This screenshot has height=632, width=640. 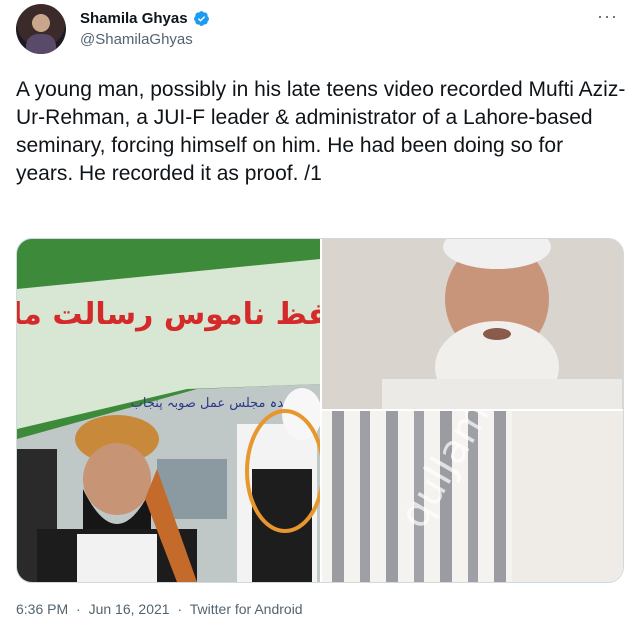 I want to click on media-photo-fabric: qulJam, so click(x=472, y=496).